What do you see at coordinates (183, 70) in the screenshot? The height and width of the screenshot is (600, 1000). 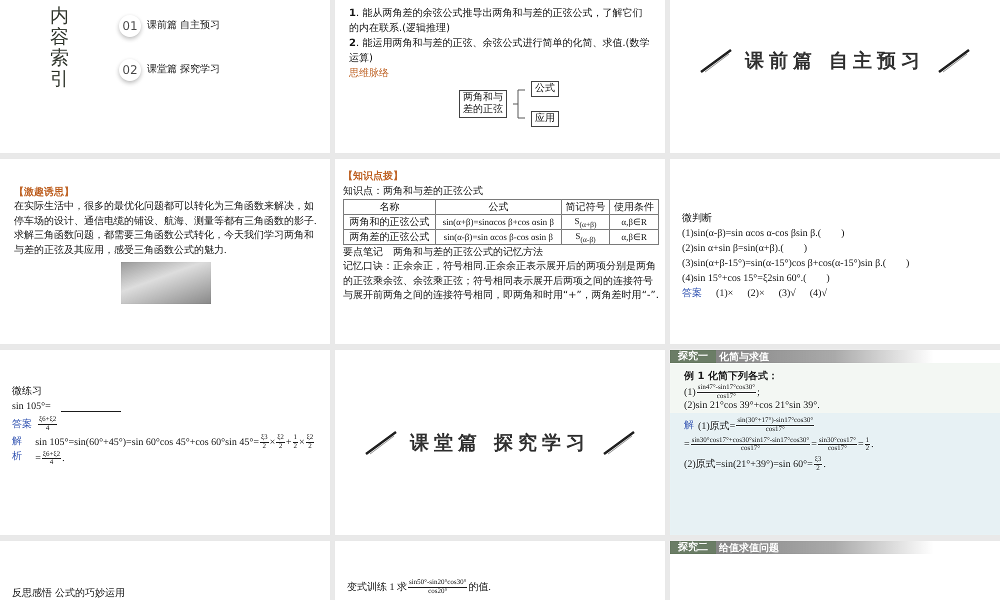 I see `contents-item: 课堂篇 探究学习` at bounding box center [183, 70].